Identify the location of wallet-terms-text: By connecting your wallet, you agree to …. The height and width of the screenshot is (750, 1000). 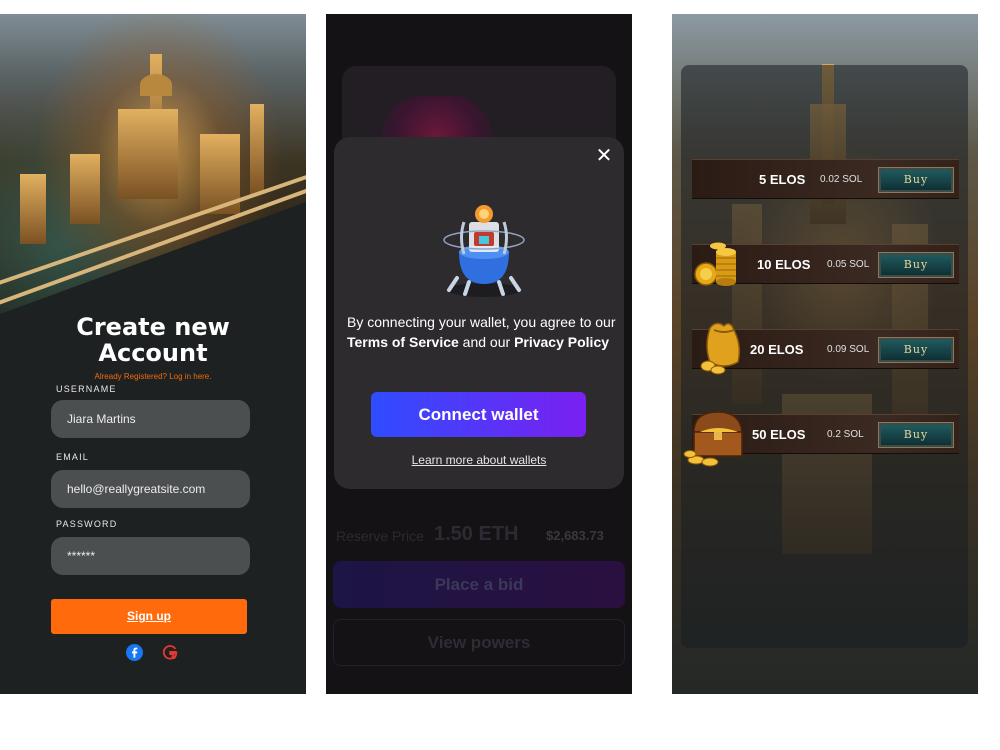
(482, 332).